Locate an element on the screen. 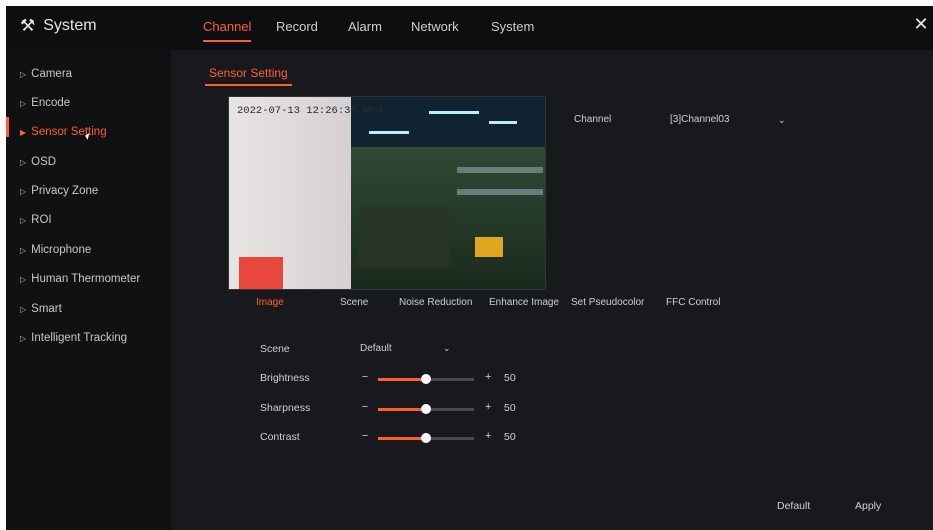 Image resolution: width=933 pixels, height=530 pixels. channel-label: Channel is located at coordinates (593, 119).